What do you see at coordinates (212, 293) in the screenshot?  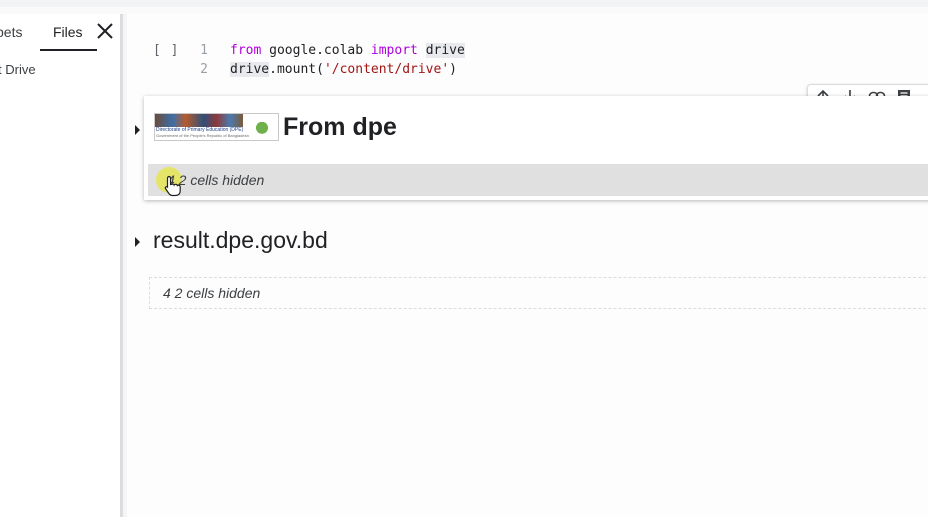 I see `hidden-cells-label: 4 2 cells hidden` at bounding box center [212, 293].